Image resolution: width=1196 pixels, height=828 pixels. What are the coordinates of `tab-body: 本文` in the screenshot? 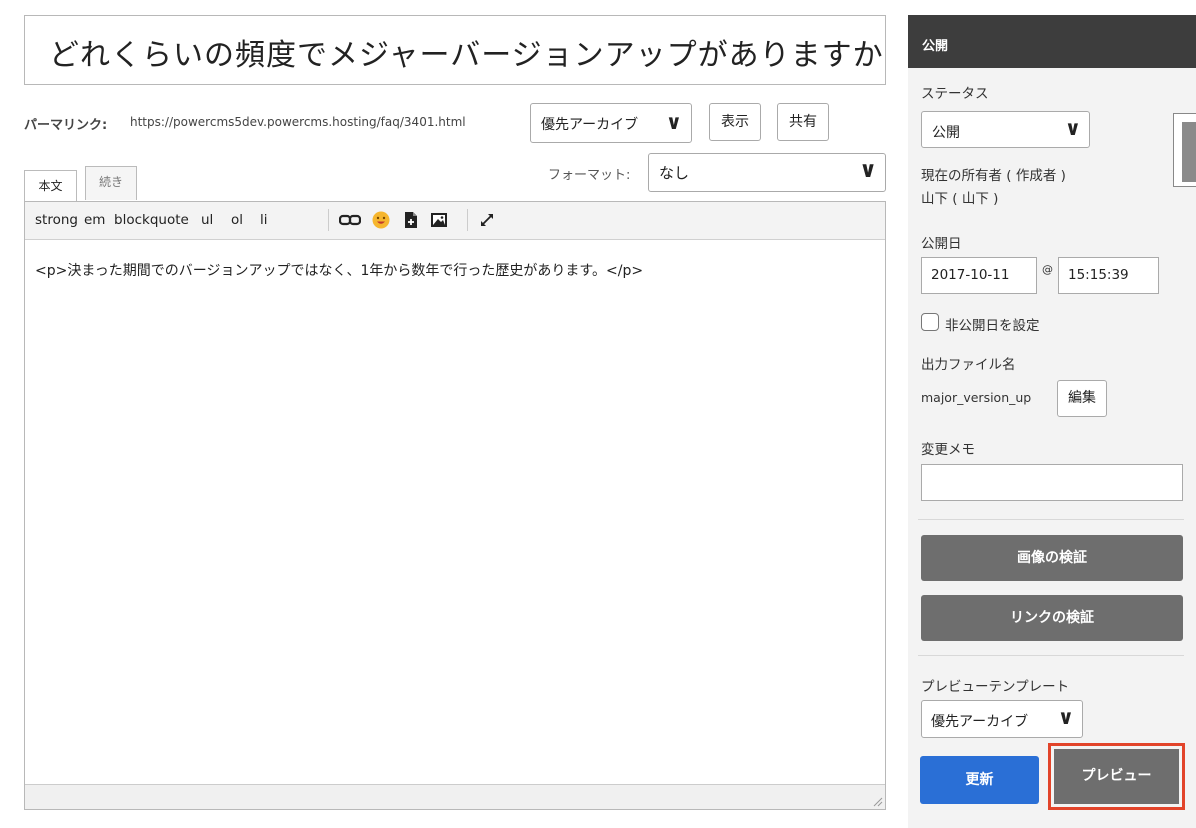 It's located at (50, 186).